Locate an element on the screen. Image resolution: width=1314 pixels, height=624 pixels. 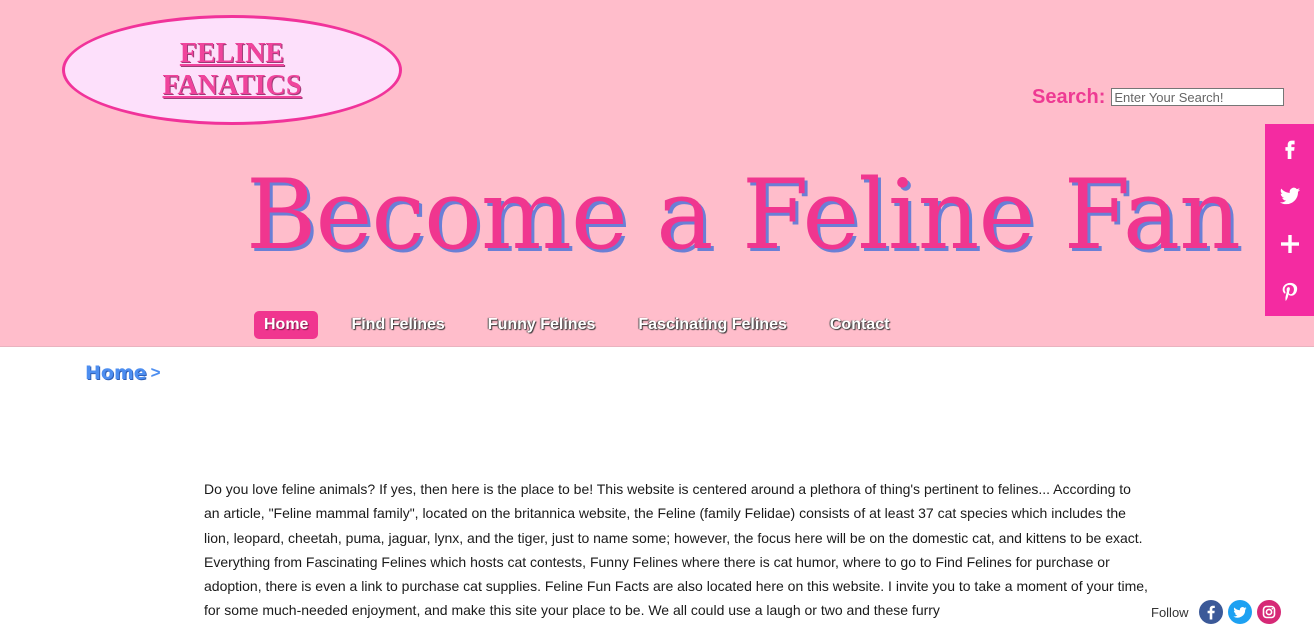
nav-item-find-felines: Find Felines is located at coordinates (397, 325).